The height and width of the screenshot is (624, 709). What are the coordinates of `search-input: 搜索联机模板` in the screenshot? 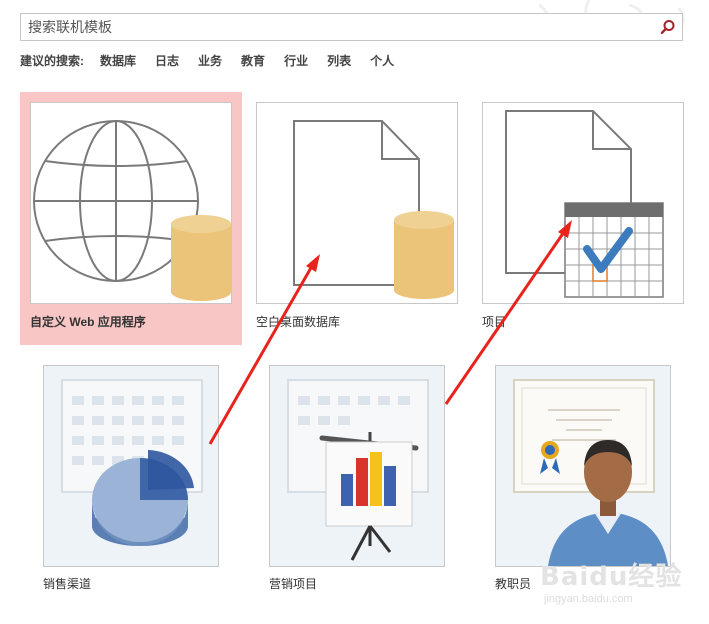 It's located at (351, 27).